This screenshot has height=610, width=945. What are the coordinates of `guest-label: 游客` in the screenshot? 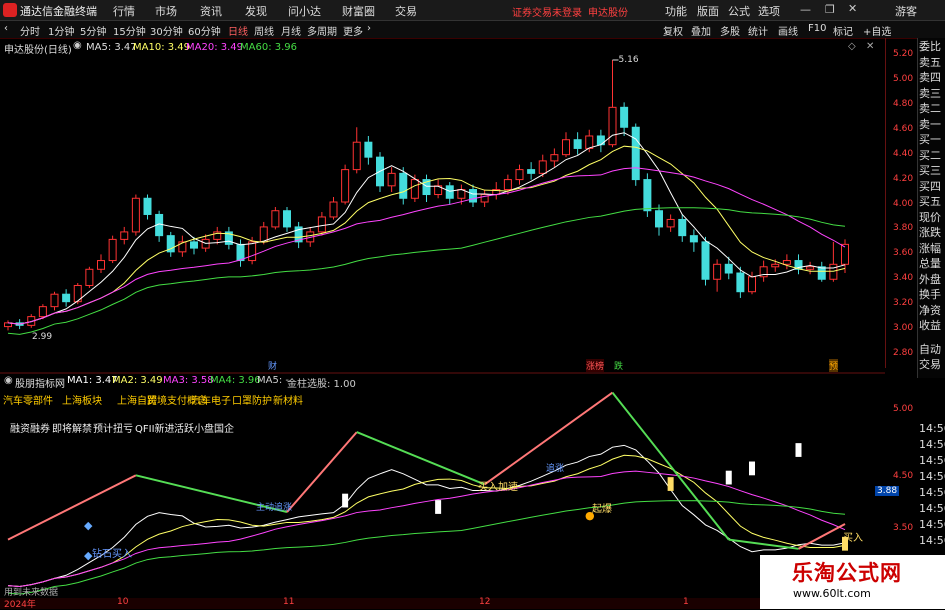 It's located at (906, 11).